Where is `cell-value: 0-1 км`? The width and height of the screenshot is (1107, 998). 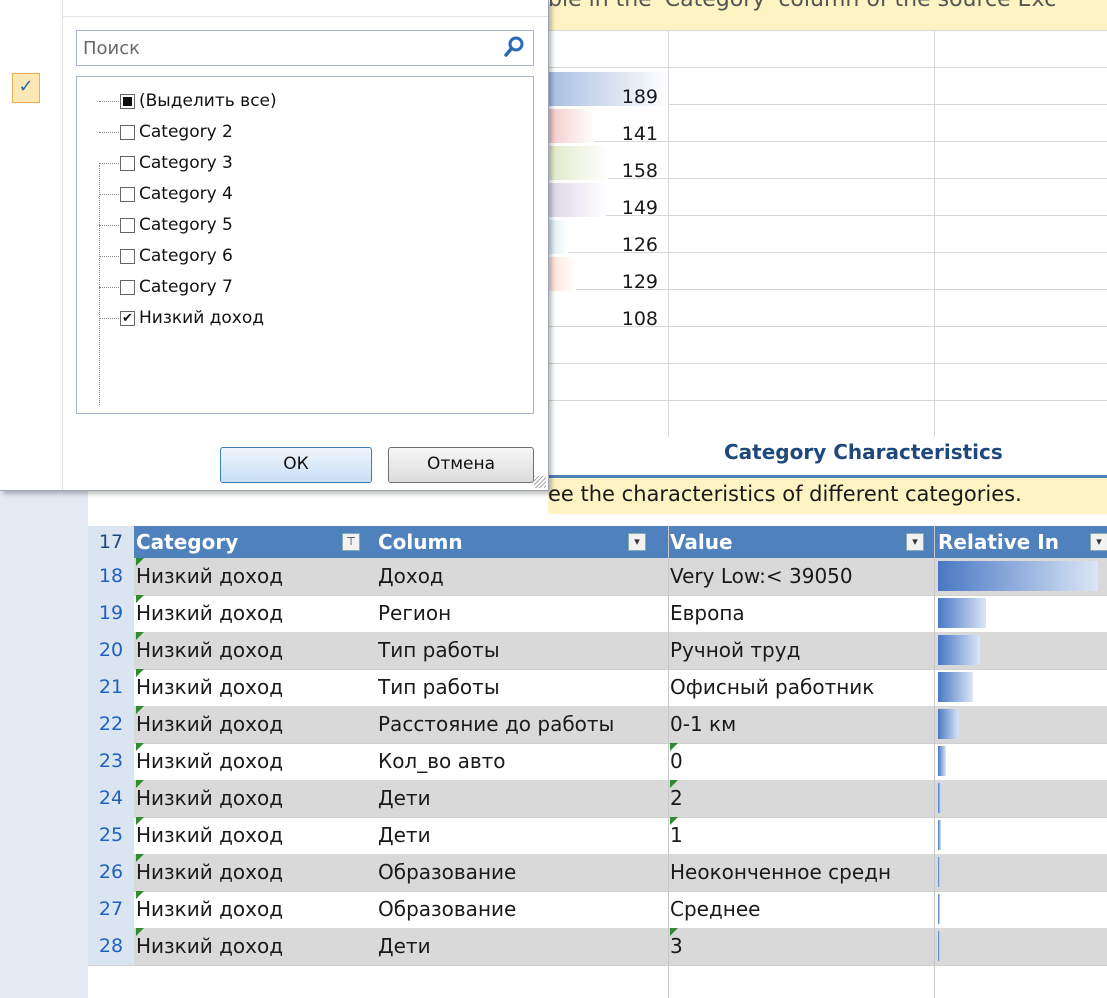
cell-value: 0-1 км is located at coordinates (802, 724).